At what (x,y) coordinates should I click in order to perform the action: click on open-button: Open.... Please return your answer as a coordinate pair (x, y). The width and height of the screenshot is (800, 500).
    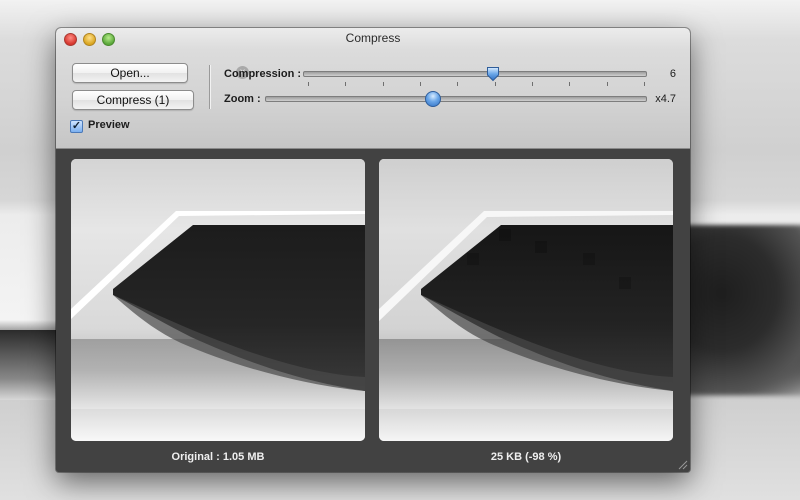
    Looking at the image, I should click on (130, 73).